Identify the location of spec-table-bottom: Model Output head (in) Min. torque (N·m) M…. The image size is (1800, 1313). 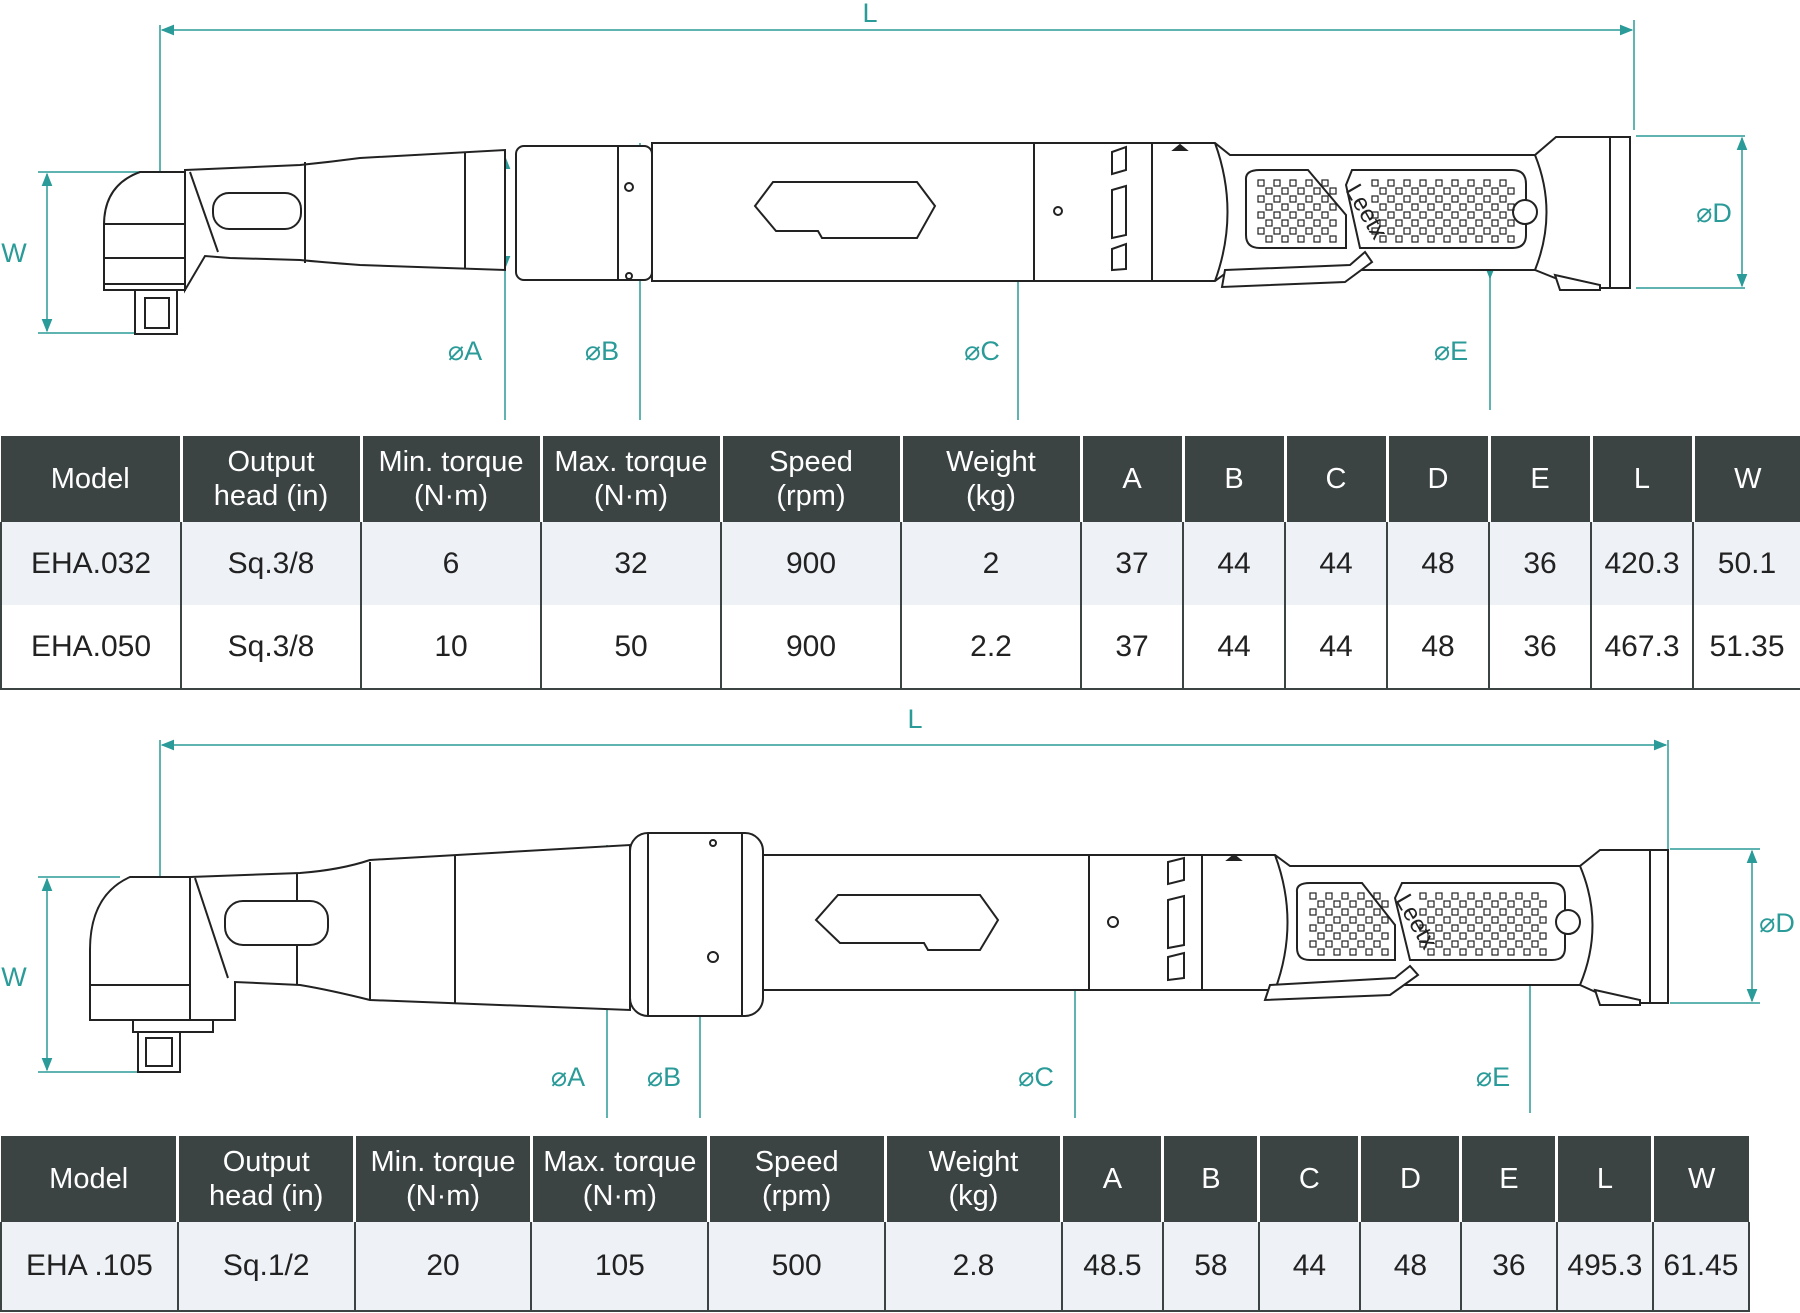
(875, 1224).